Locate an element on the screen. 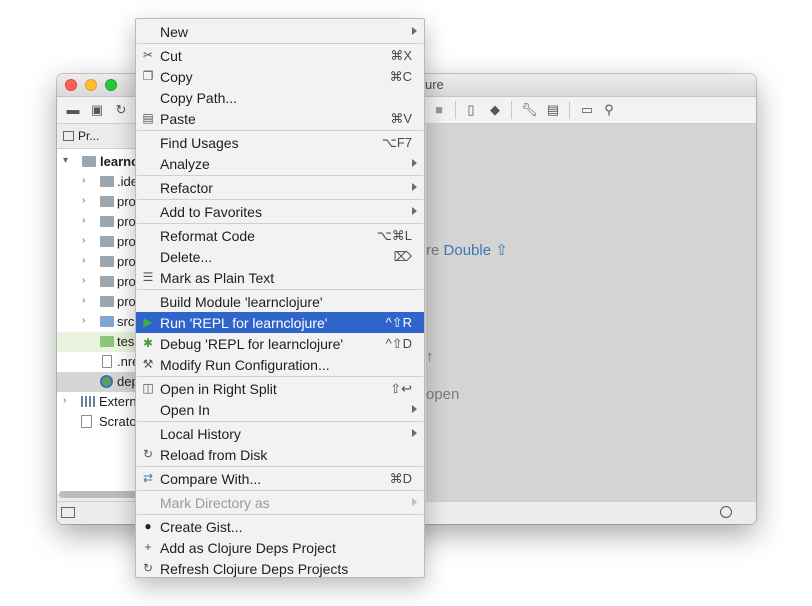 Image resolution: width=812 pixels, height=606 pixels. menu-item-add-to-favorites: Add to Favorites is located at coordinates (280, 211).